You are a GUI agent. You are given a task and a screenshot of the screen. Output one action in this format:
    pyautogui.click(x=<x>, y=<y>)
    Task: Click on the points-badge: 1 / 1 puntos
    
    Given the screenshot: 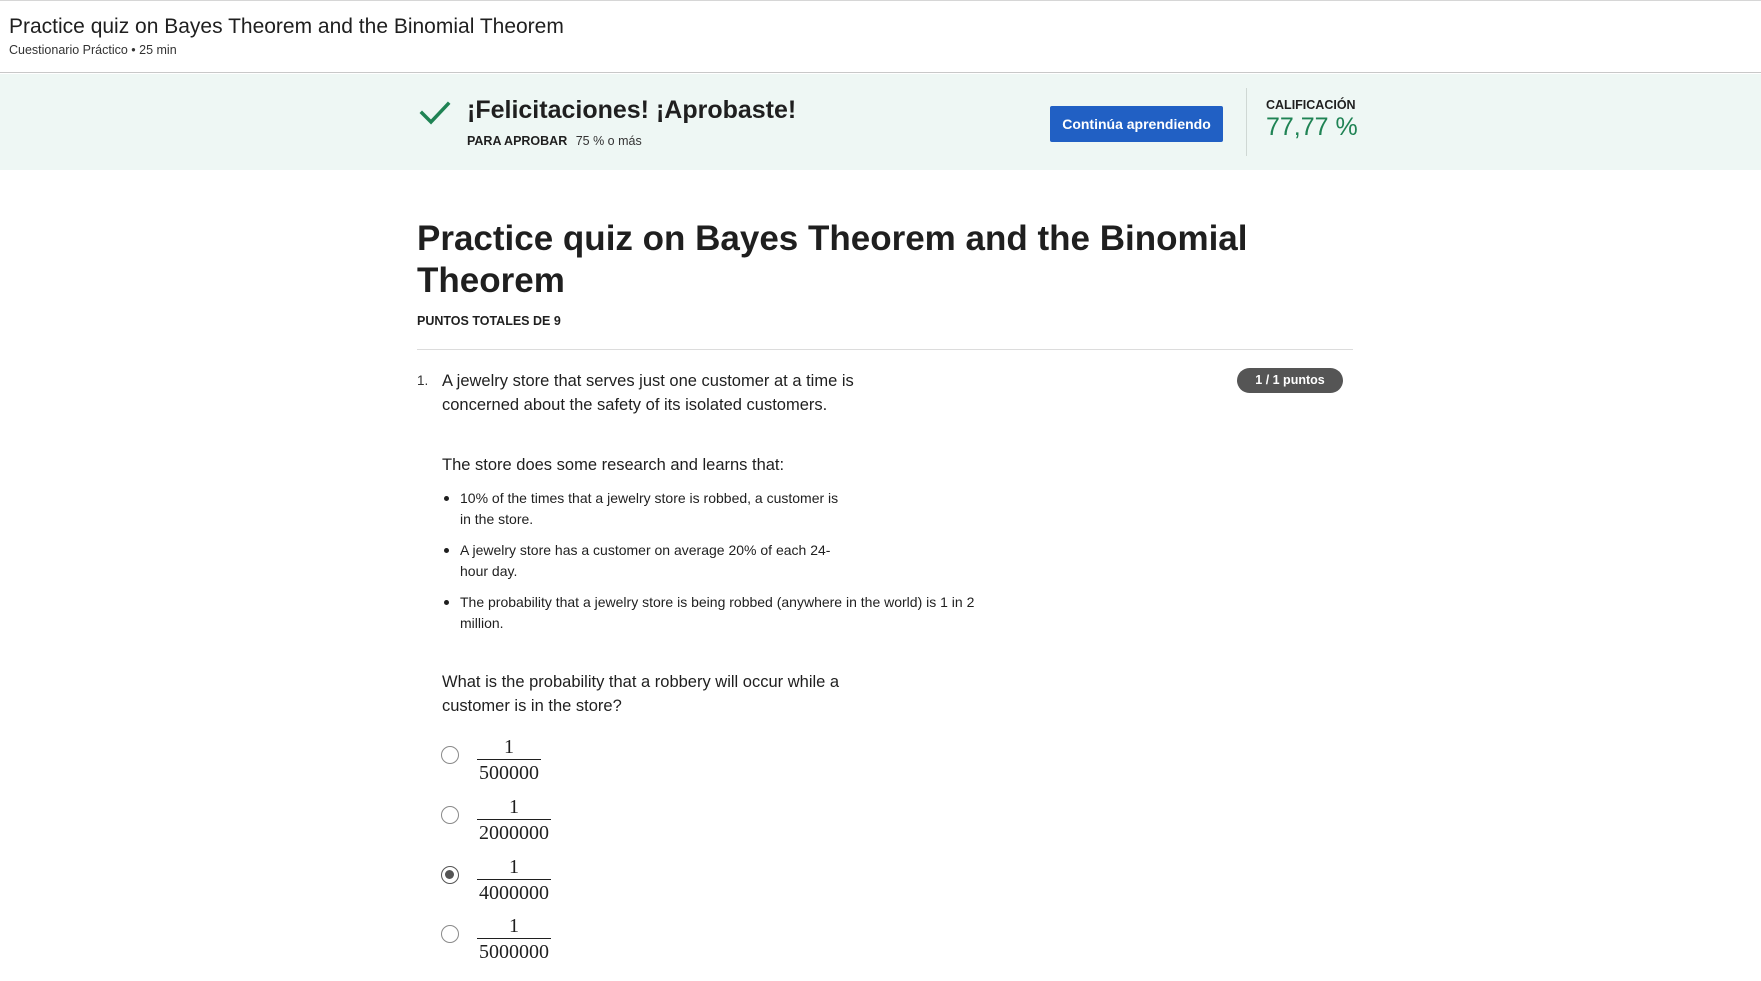 What is the action you would take?
    pyautogui.click(x=1290, y=380)
    